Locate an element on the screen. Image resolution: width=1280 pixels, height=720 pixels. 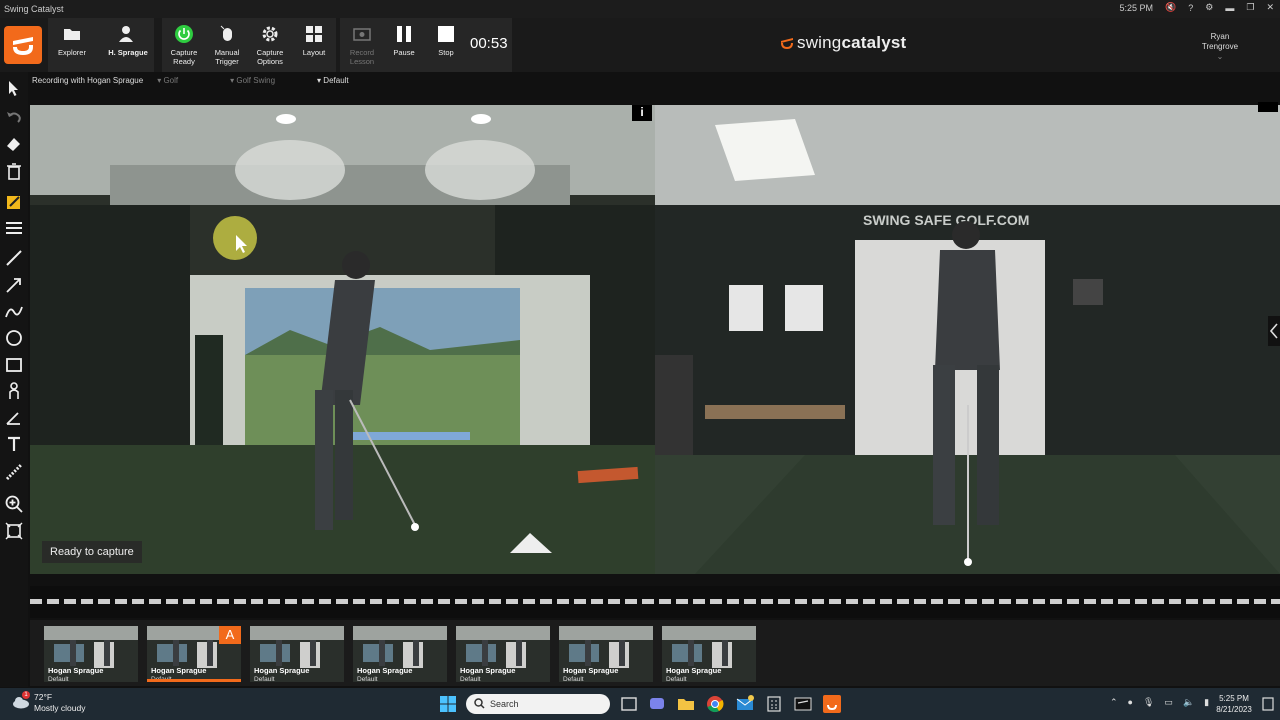
help-icon: ? is located at coordinates (1190, 8).